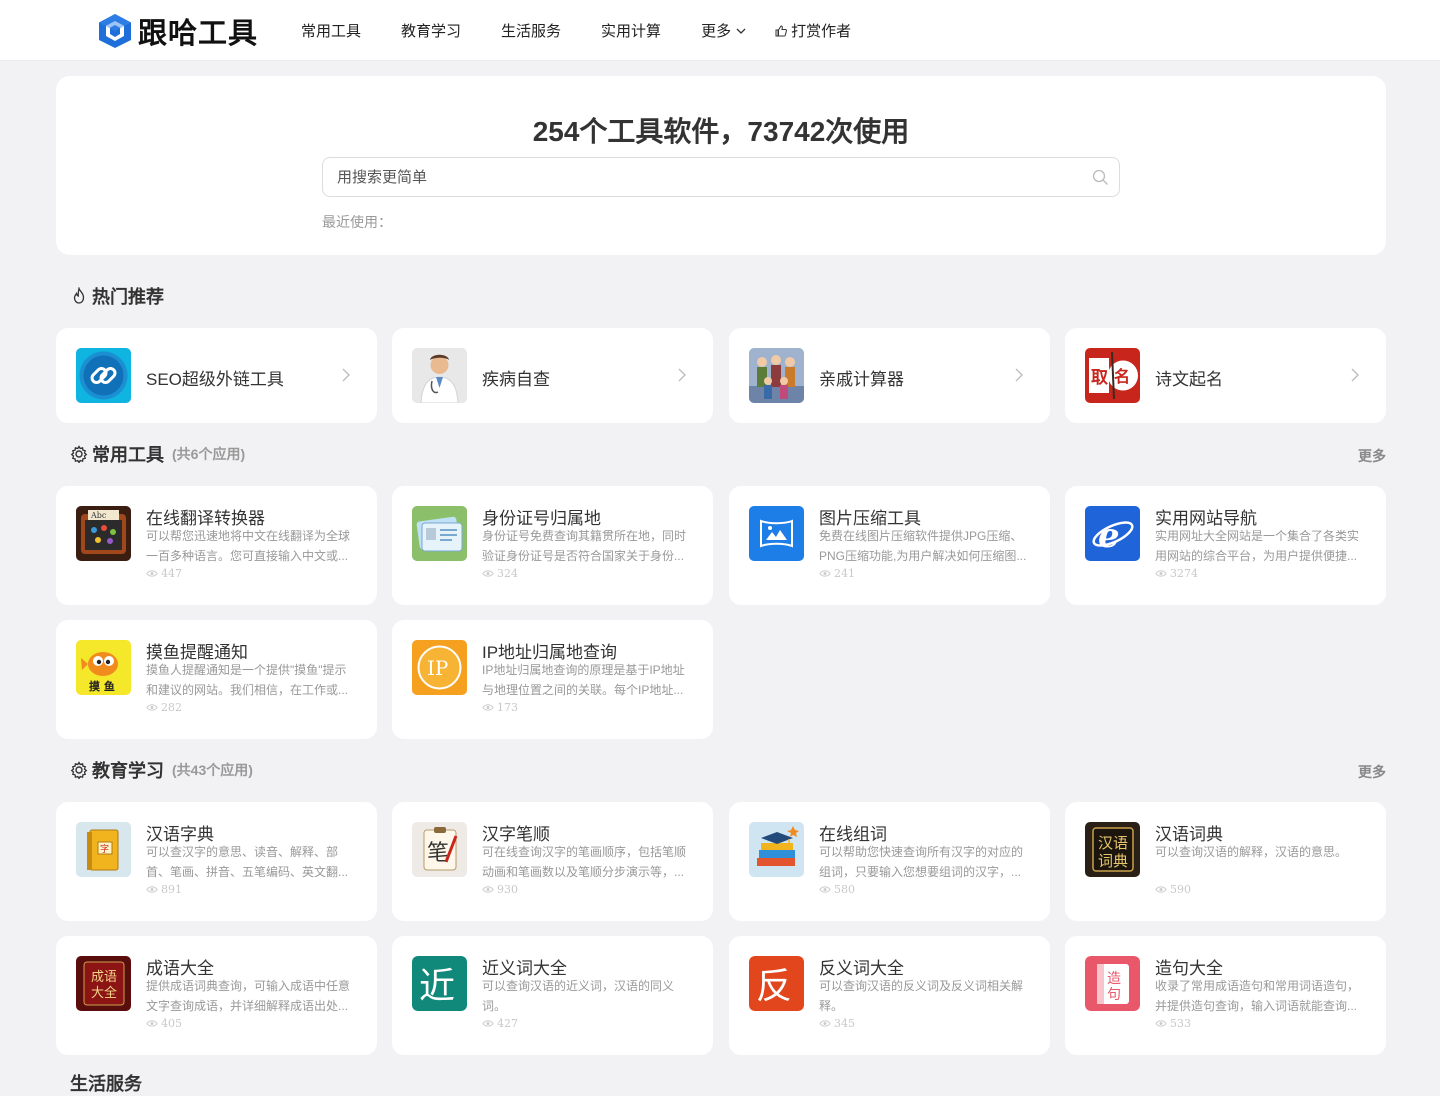 The image size is (1440, 1096). I want to click on nav-reward-label: 打赏作者, so click(821, 31).